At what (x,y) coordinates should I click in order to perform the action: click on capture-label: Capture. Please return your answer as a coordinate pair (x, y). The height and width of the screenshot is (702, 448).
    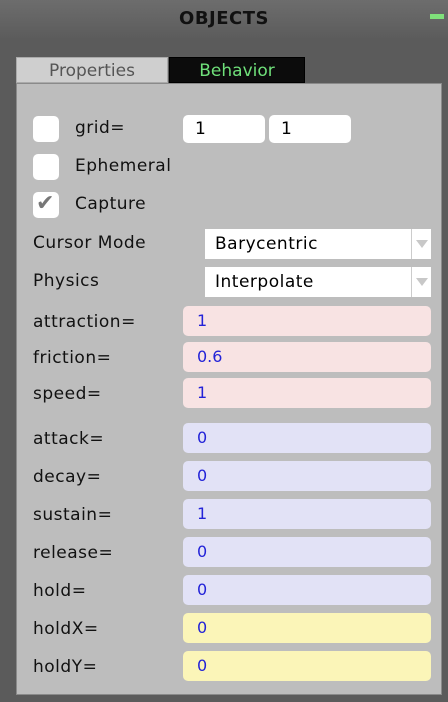
    Looking at the image, I should click on (111, 204).